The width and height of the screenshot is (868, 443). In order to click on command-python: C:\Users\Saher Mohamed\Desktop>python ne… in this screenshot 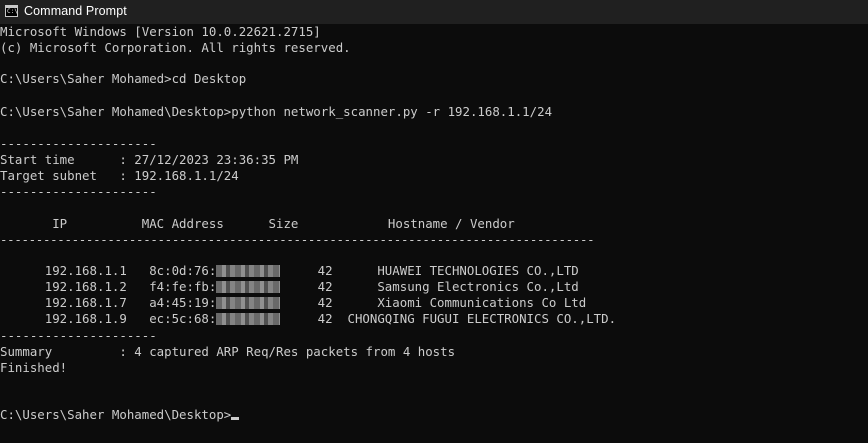, I will do `click(276, 111)`.